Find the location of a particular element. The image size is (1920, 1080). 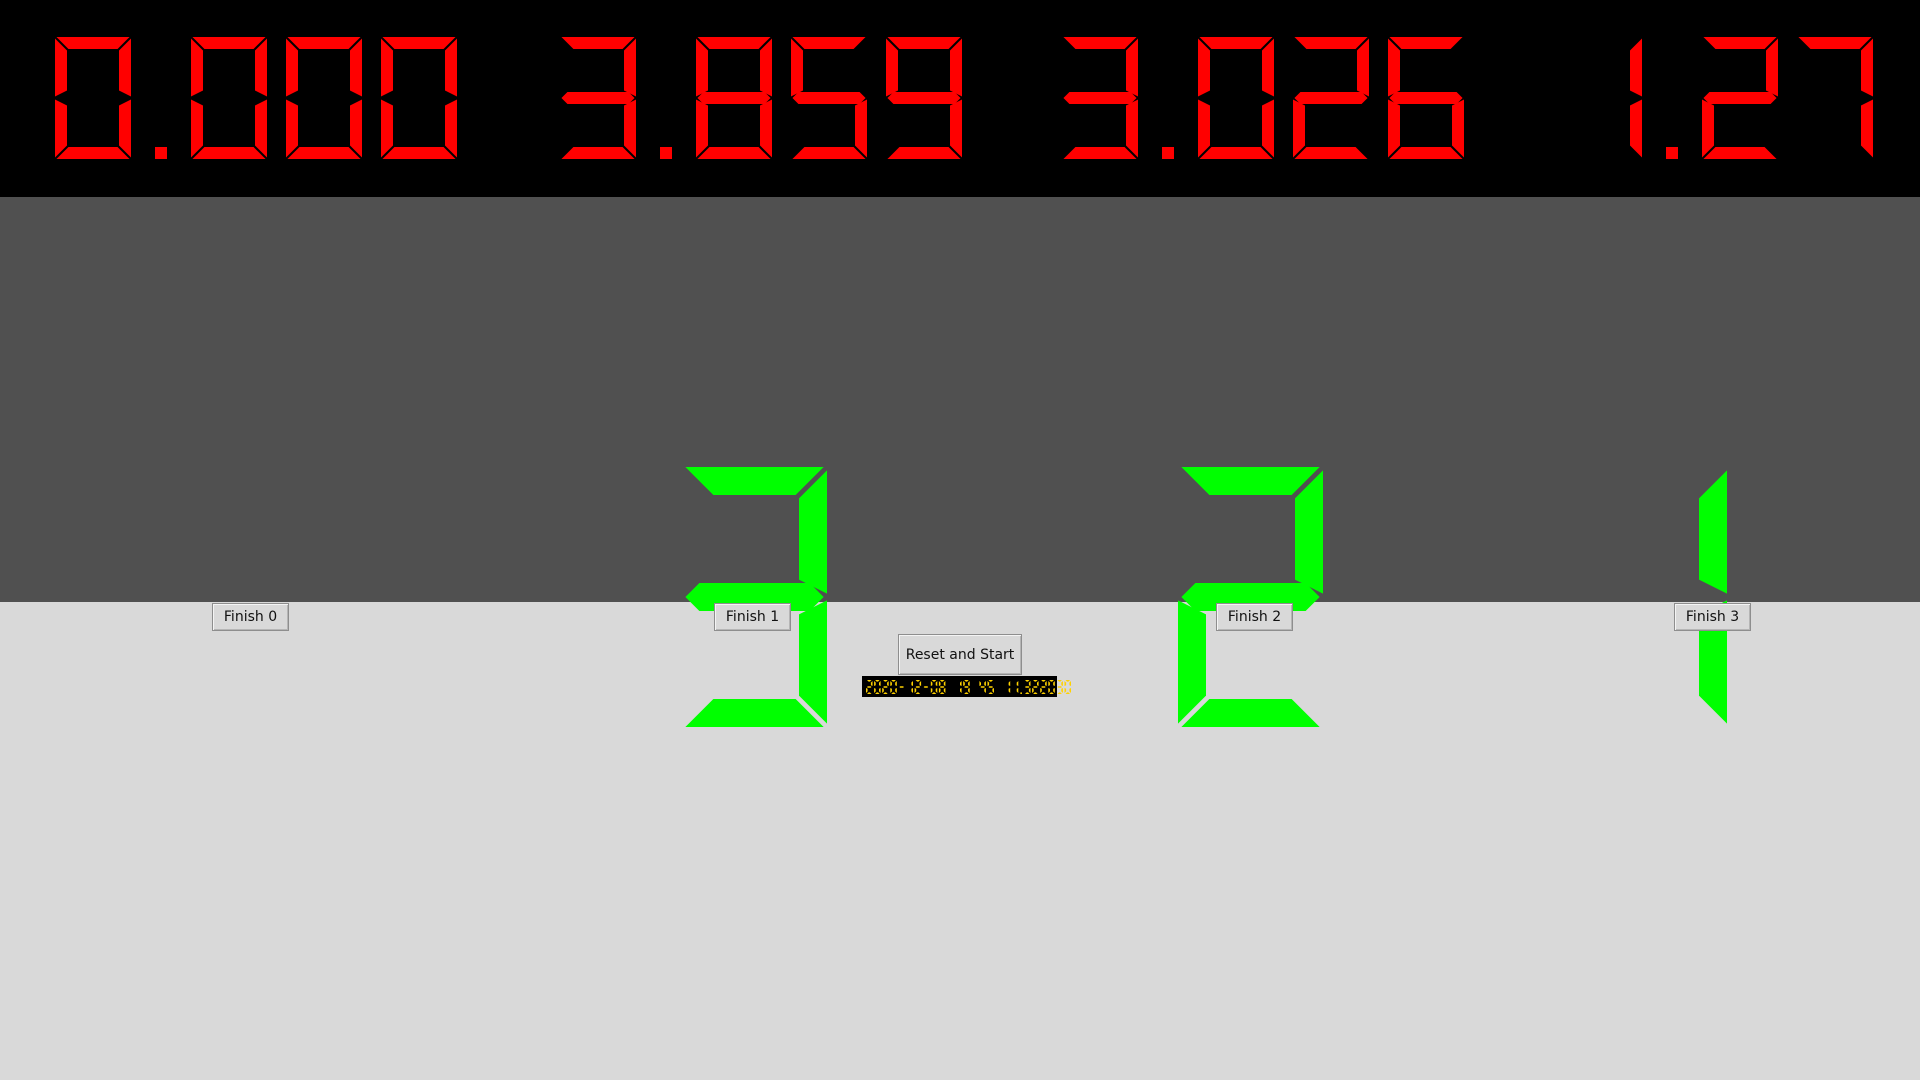

finish-1-button: Finish 1 is located at coordinates (752, 617).